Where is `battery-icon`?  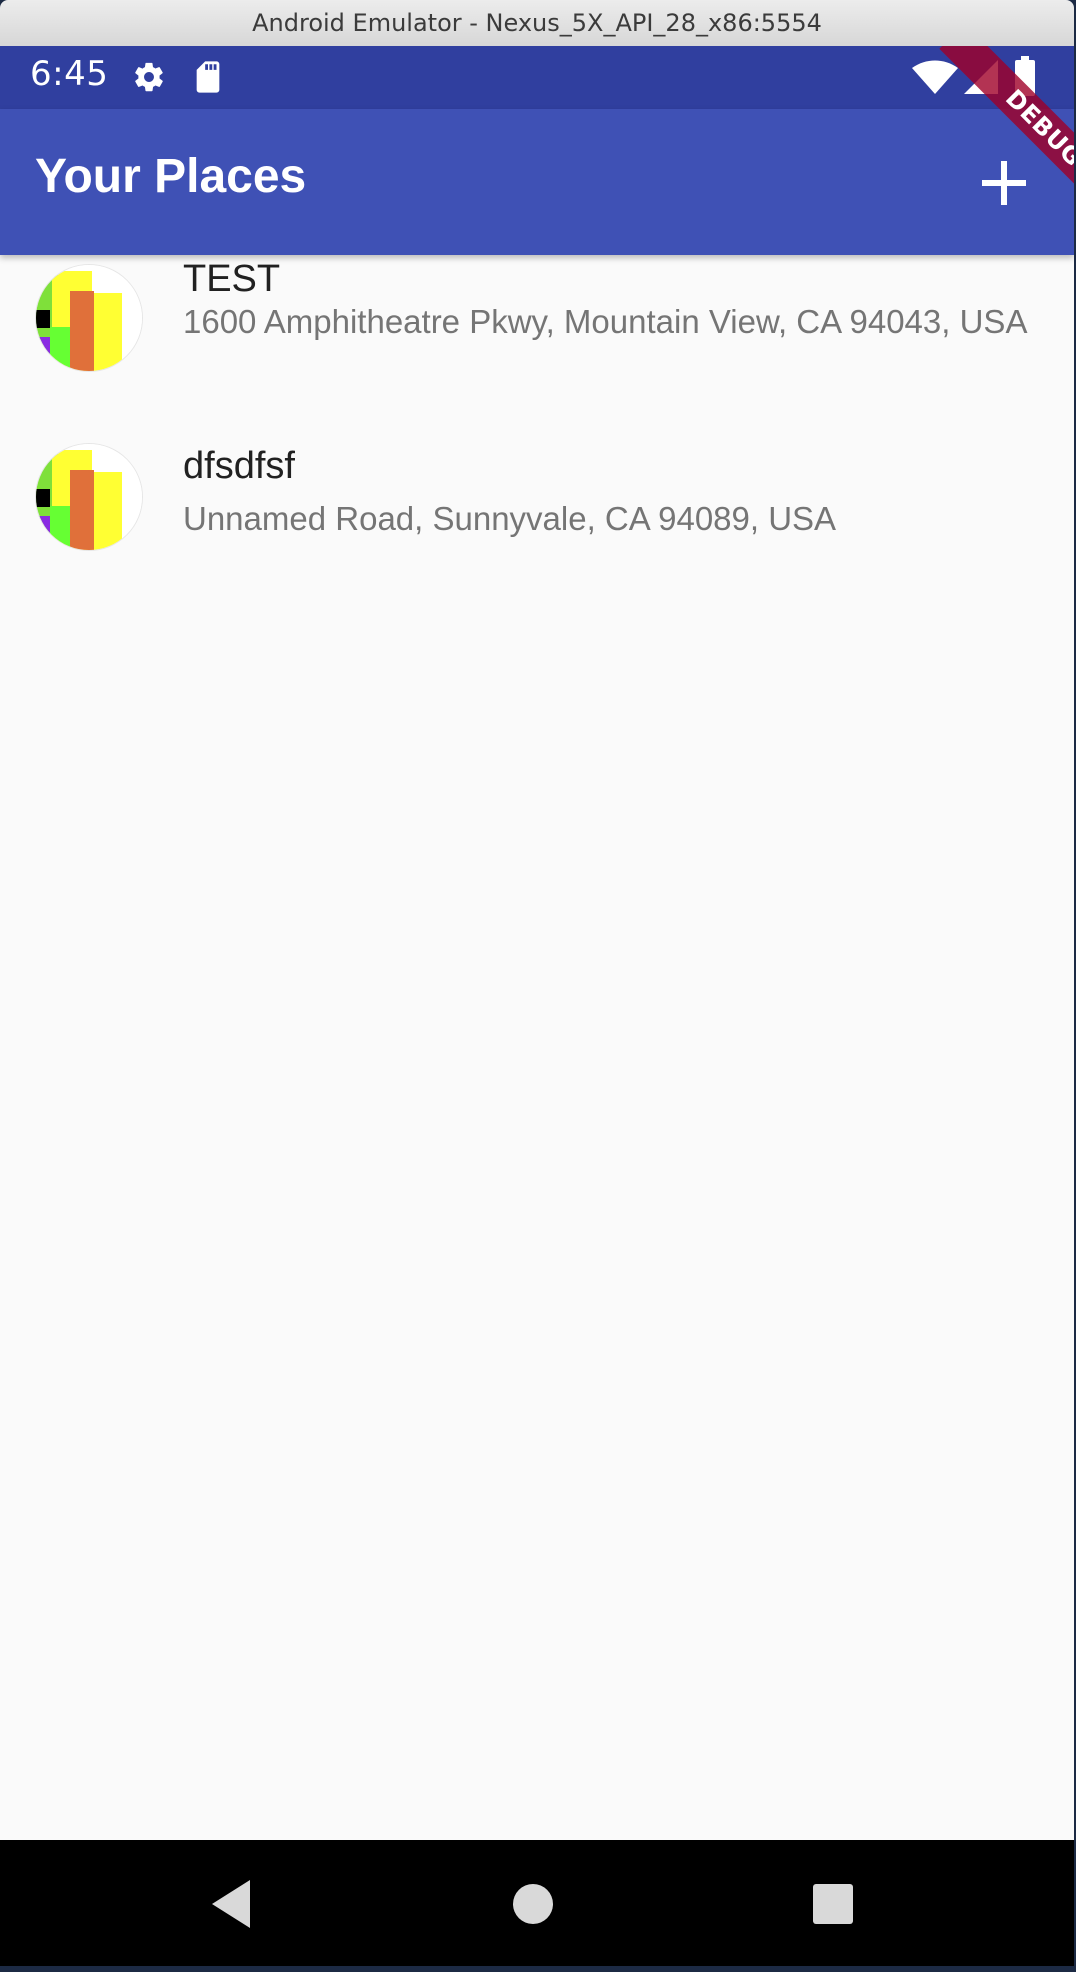 battery-icon is located at coordinates (1025, 76).